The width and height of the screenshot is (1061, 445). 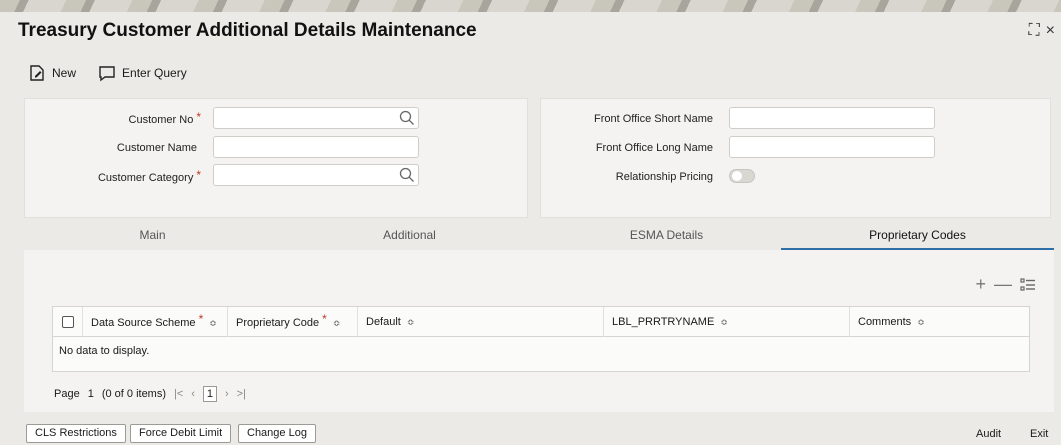 I want to click on select-all-checkbox, so click(x=68, y=322).